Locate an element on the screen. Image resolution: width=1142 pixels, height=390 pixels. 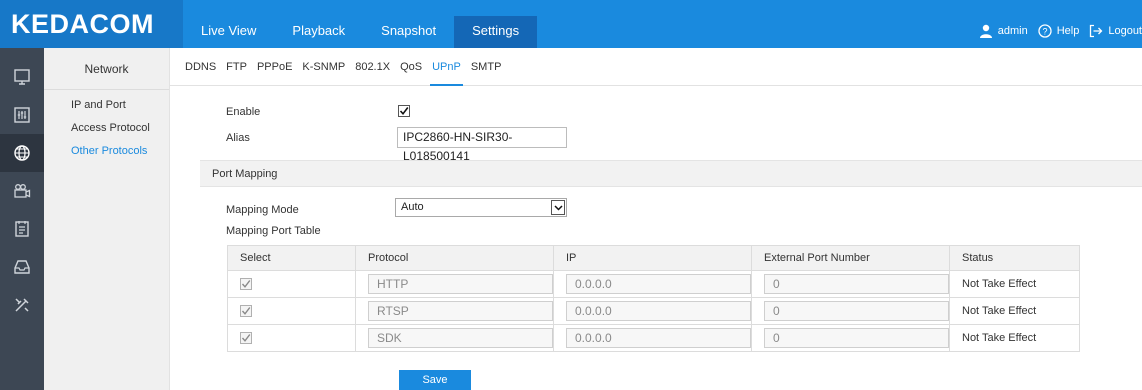
rail-item-system is located at coordinates (22, 305).